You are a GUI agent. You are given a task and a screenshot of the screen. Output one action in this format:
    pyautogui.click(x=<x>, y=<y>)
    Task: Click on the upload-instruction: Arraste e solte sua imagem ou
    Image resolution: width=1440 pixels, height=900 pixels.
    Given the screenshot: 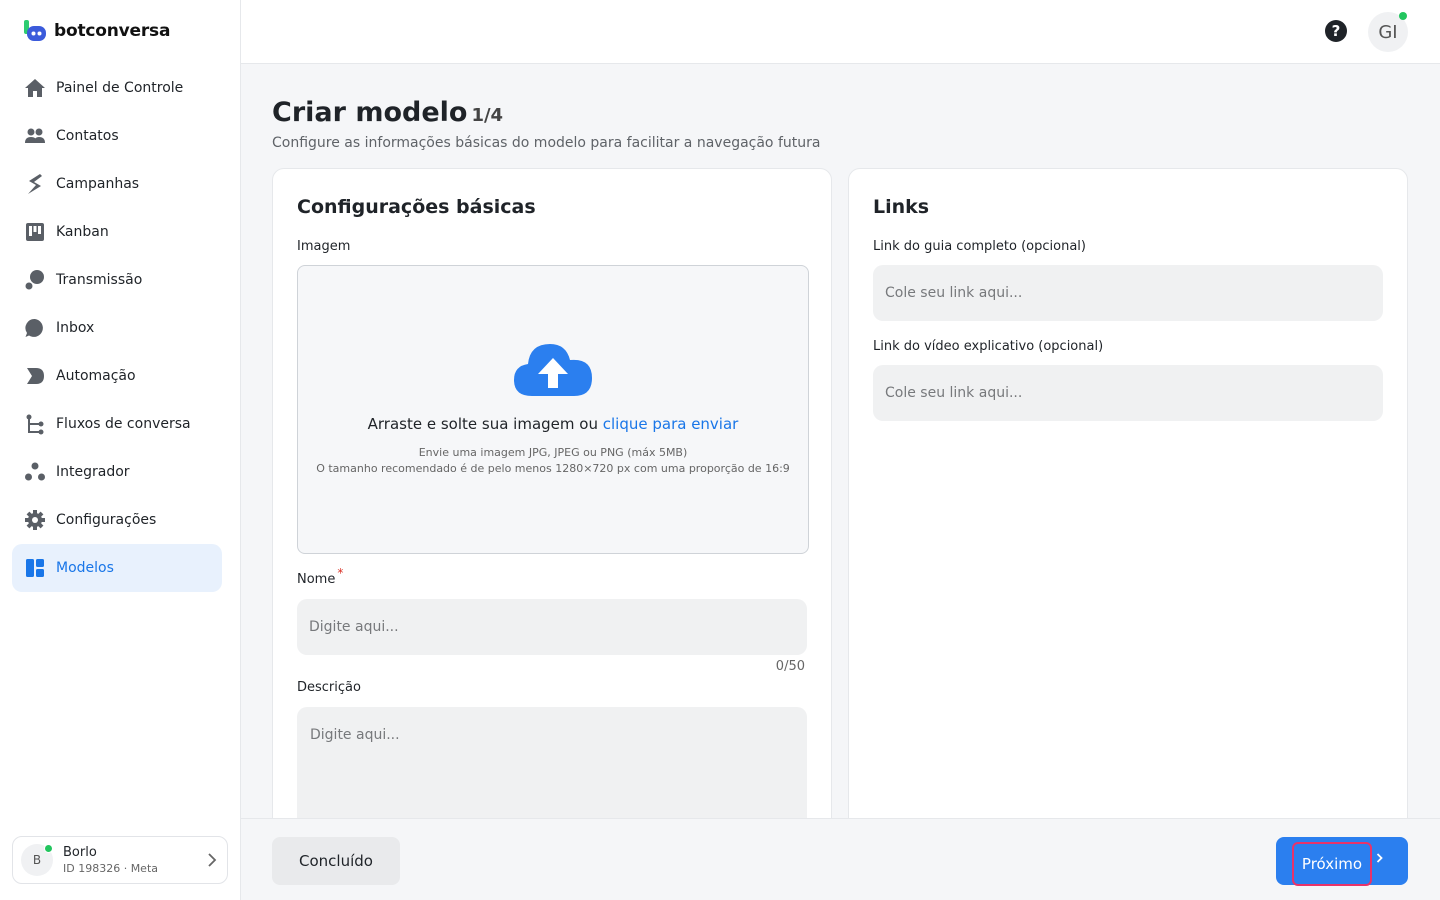 What is the action you would take?
    pyautogui.click(x=482, y=424)
    